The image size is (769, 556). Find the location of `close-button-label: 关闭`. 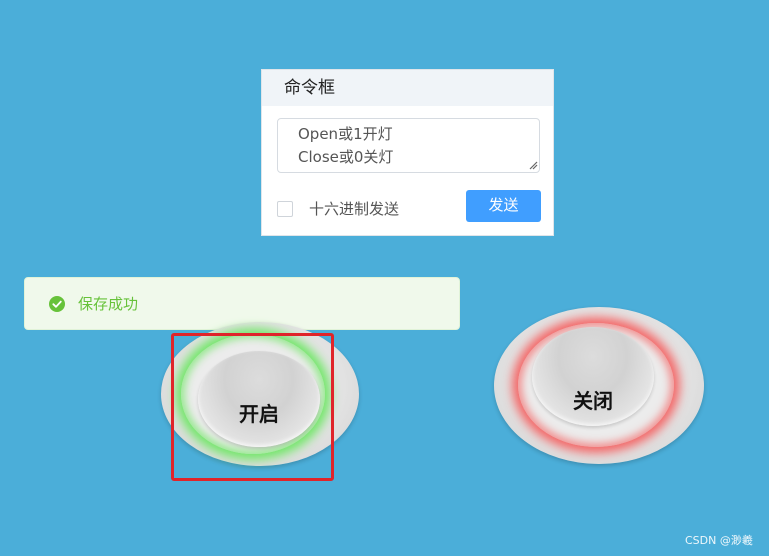

close-button-label: 关闭 is located at coordinates (593, 401).